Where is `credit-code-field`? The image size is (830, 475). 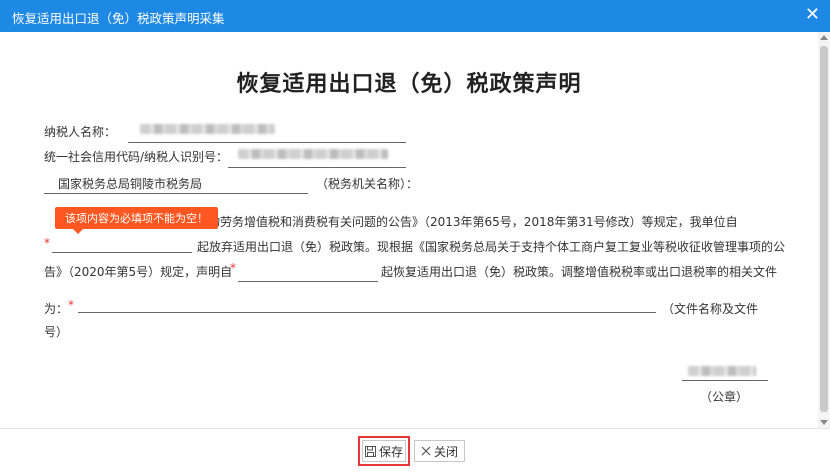 credit-code-field is located at coordinates (317, 167).